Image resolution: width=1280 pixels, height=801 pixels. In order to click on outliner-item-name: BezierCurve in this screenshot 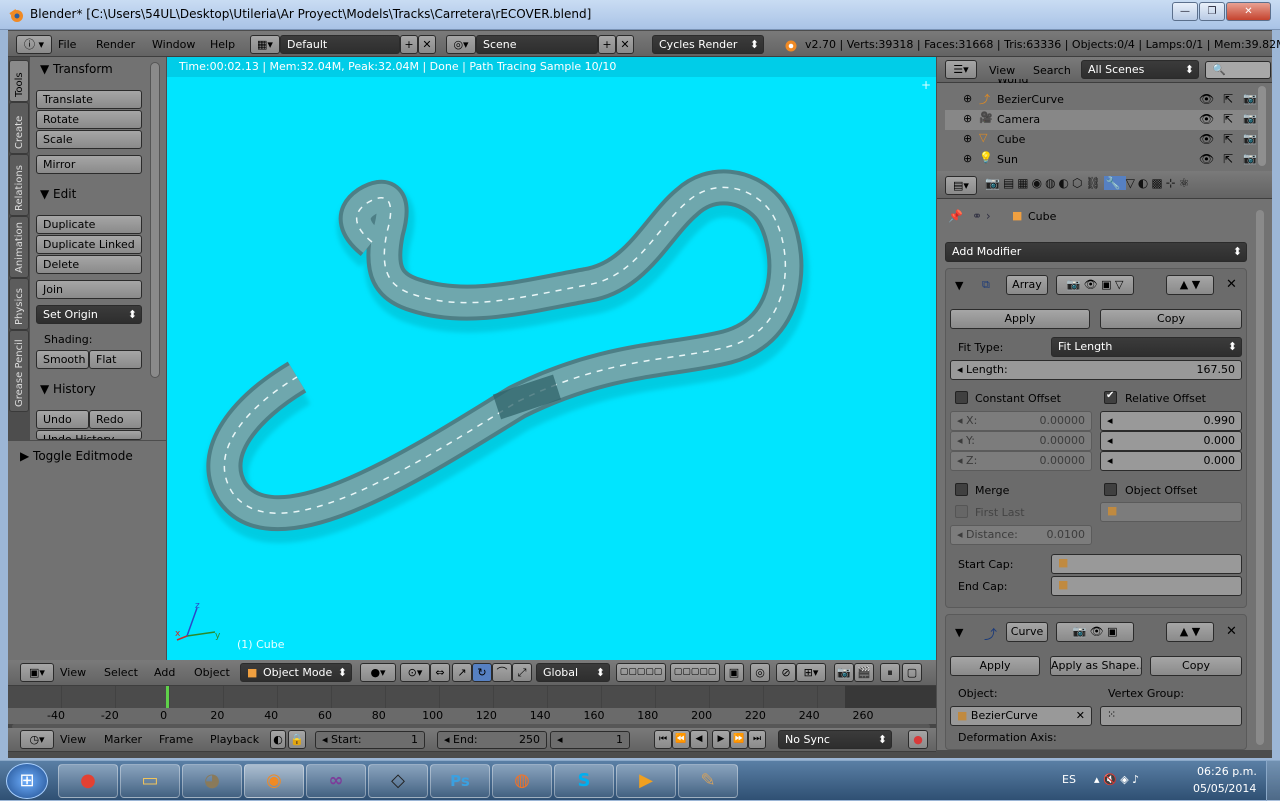, I will do `click(1030, 99)`.